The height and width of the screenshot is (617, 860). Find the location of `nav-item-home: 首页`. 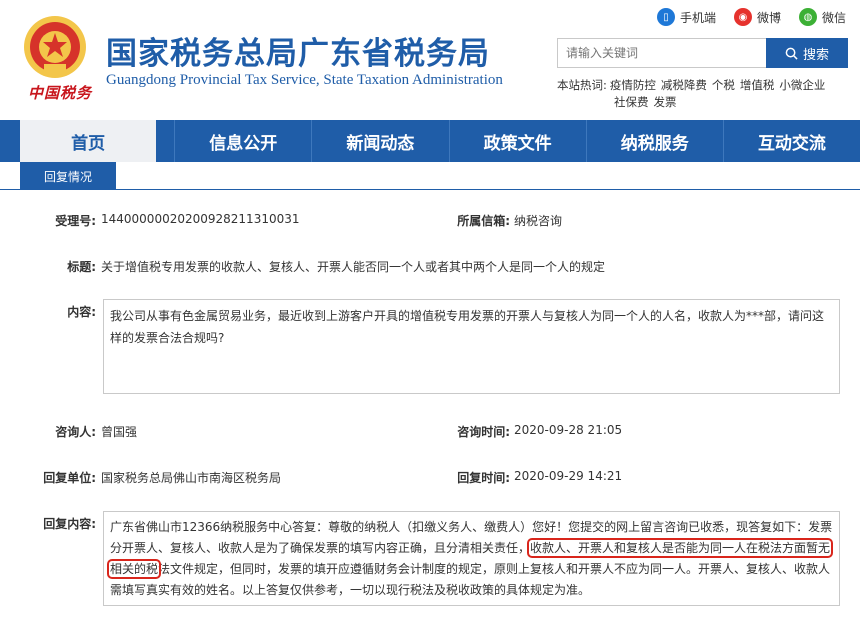

nav-item-home: 首页 is located at coordinates (88, 141).